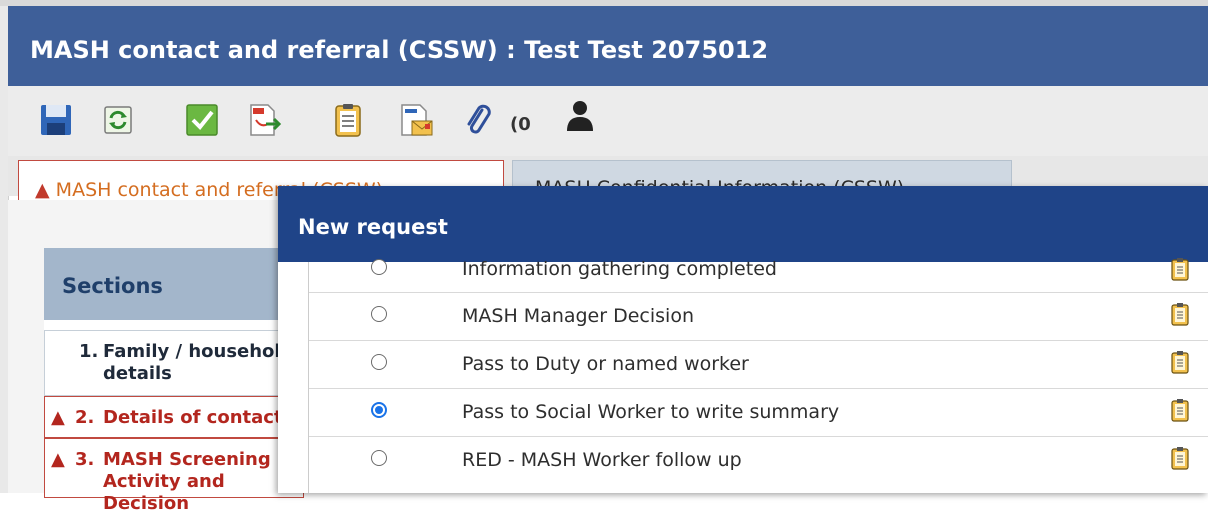 This screenshot has width=1208, height=515. What do you see at coordinates (651, 412) in the screenshot?
I see `request-option-label: Pass to Social Worker to write summary` at bounding box center [651, 412].